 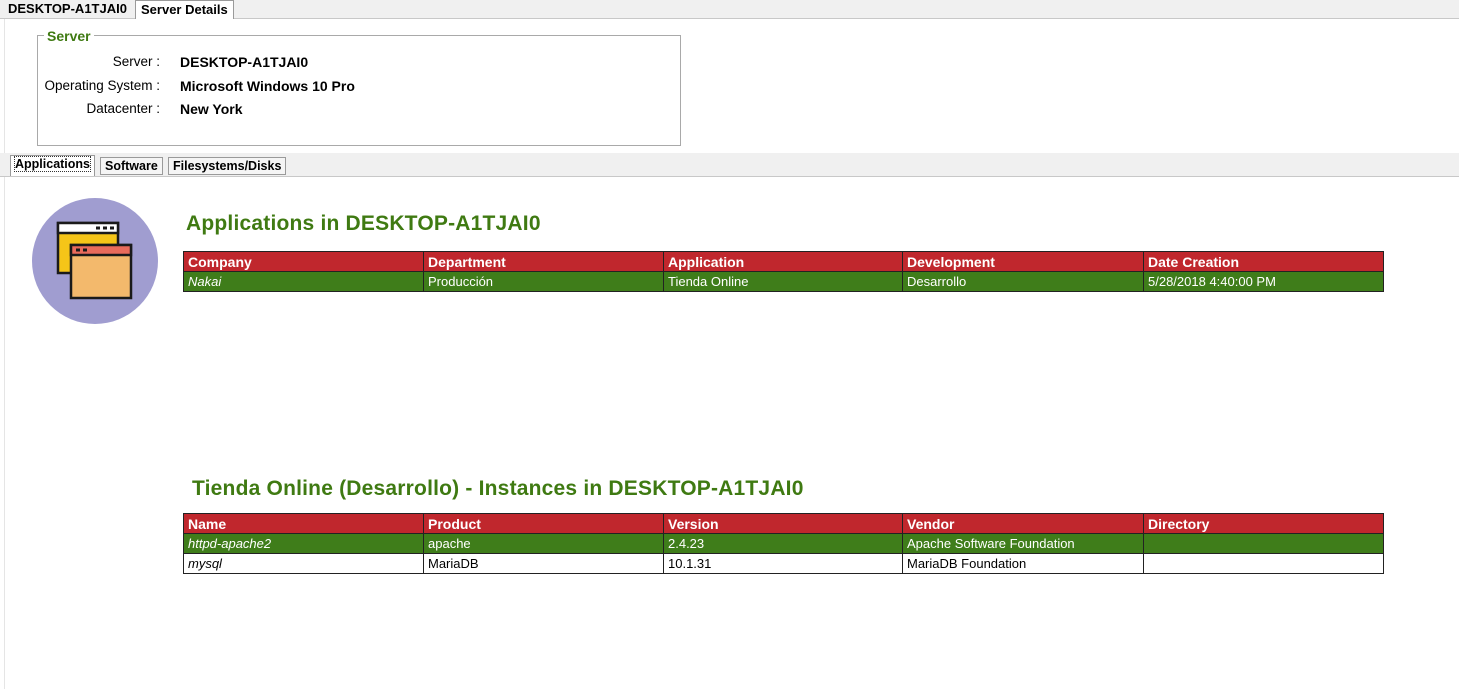 I want to click on os-label: Operating System :, so click(x=102, y=85).